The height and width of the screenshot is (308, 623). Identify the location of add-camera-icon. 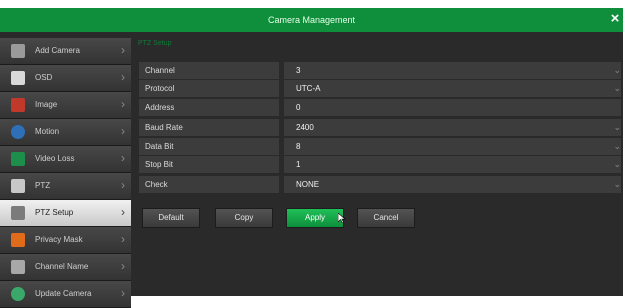
(18, 51).